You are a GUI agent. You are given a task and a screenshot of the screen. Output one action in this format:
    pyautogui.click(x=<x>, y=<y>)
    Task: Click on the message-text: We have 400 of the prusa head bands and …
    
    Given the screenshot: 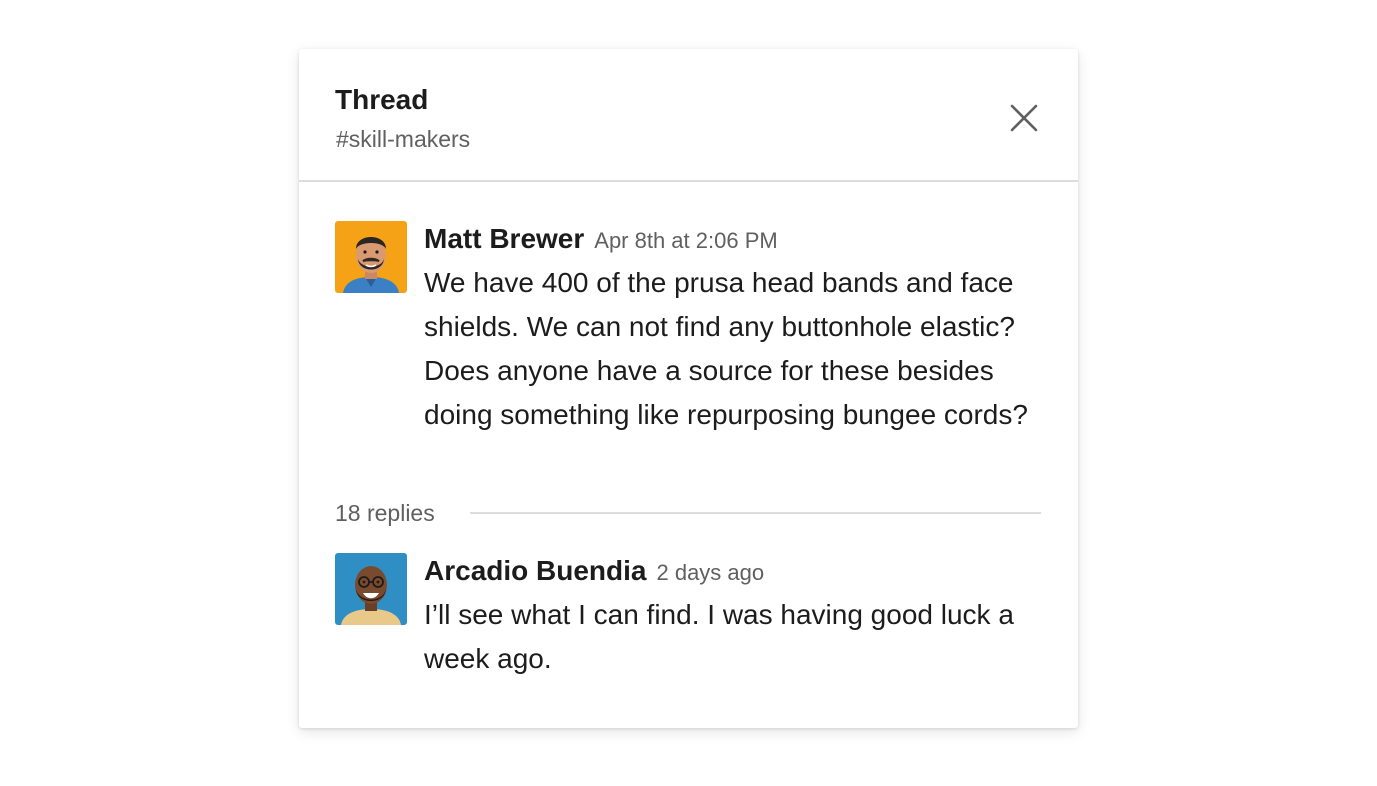 What is the action you would take?
    pyautogui.click(x=726, y=348)
    